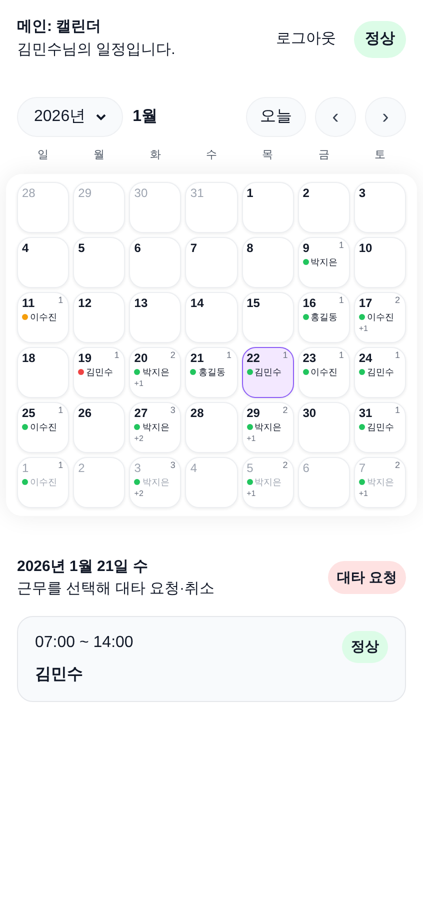 The height and width of the screenshot is (916, 423). What do you see at coordinates (155, 262) in the screenshot?
I see `calendar-day: 6` at bounding box center [155, 262].